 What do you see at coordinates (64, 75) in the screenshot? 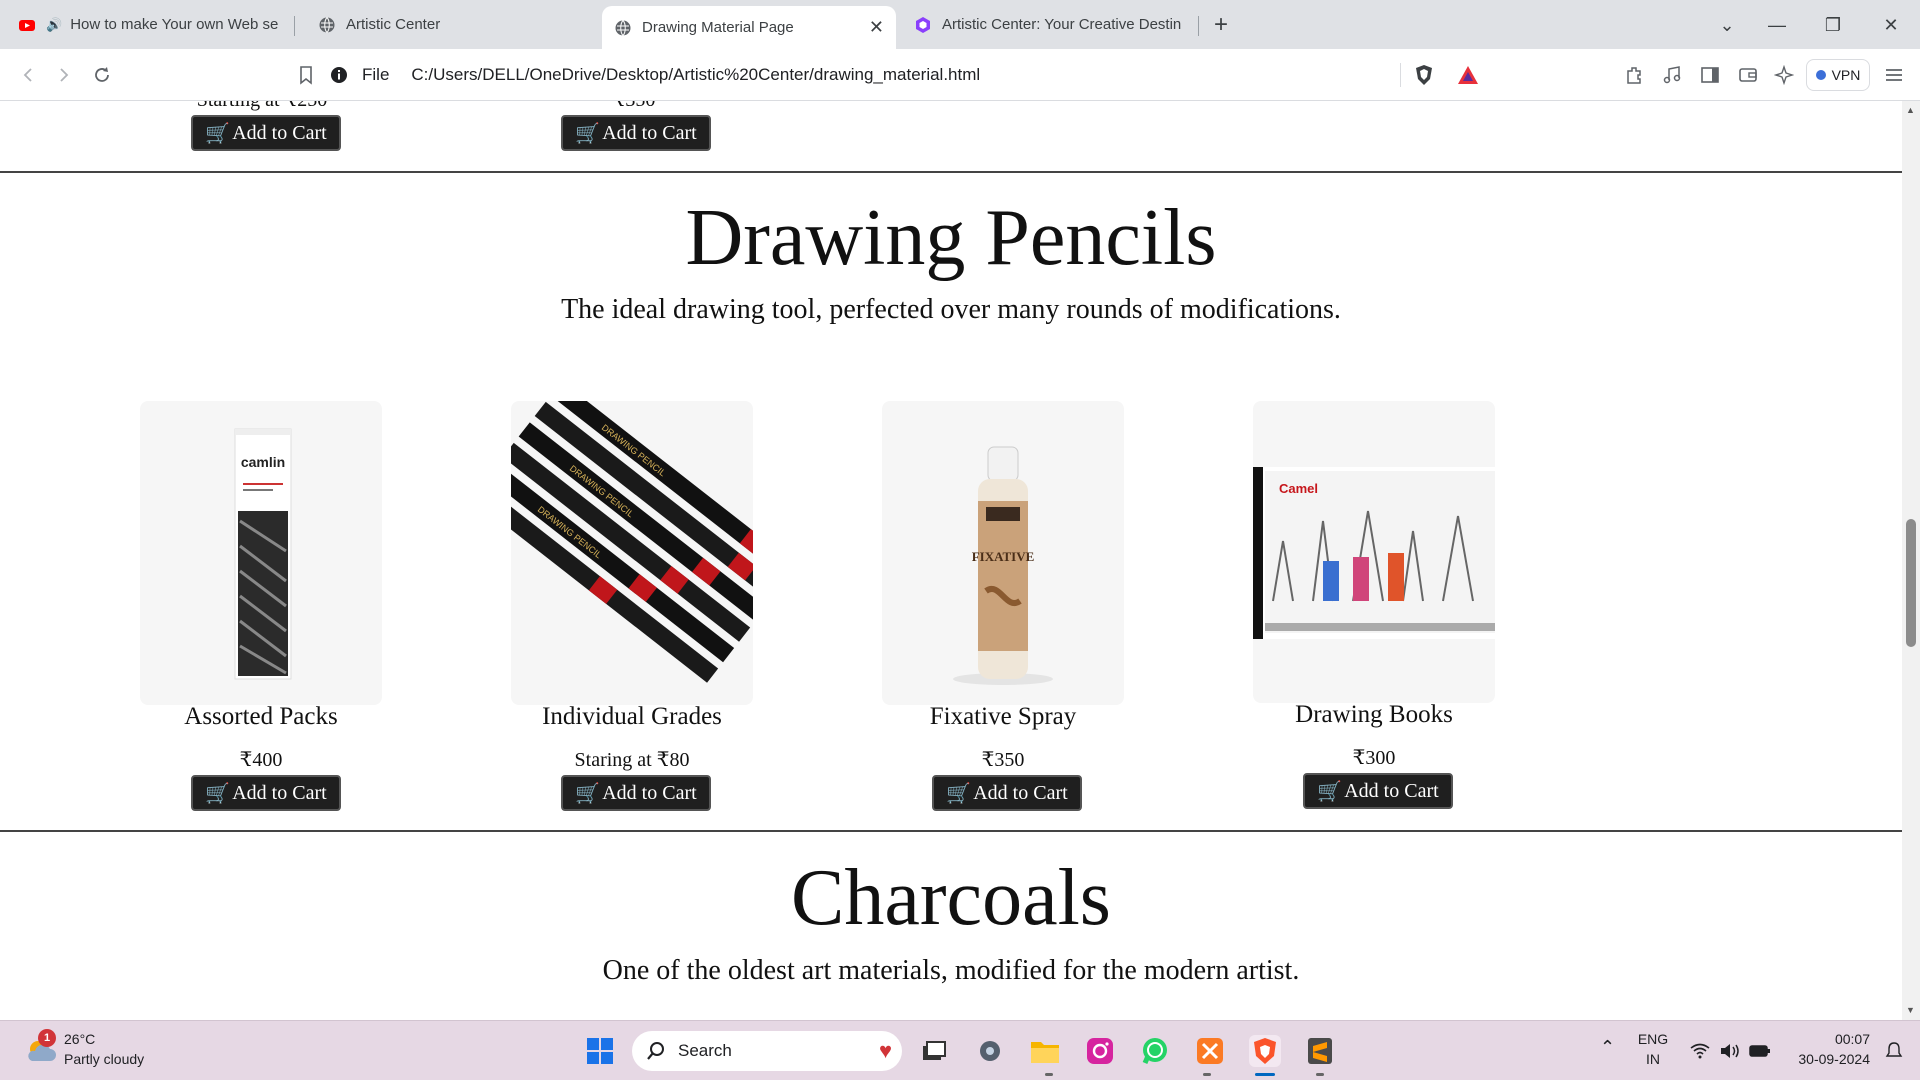
I see `forward-icon` at bounding box center [64, 75].